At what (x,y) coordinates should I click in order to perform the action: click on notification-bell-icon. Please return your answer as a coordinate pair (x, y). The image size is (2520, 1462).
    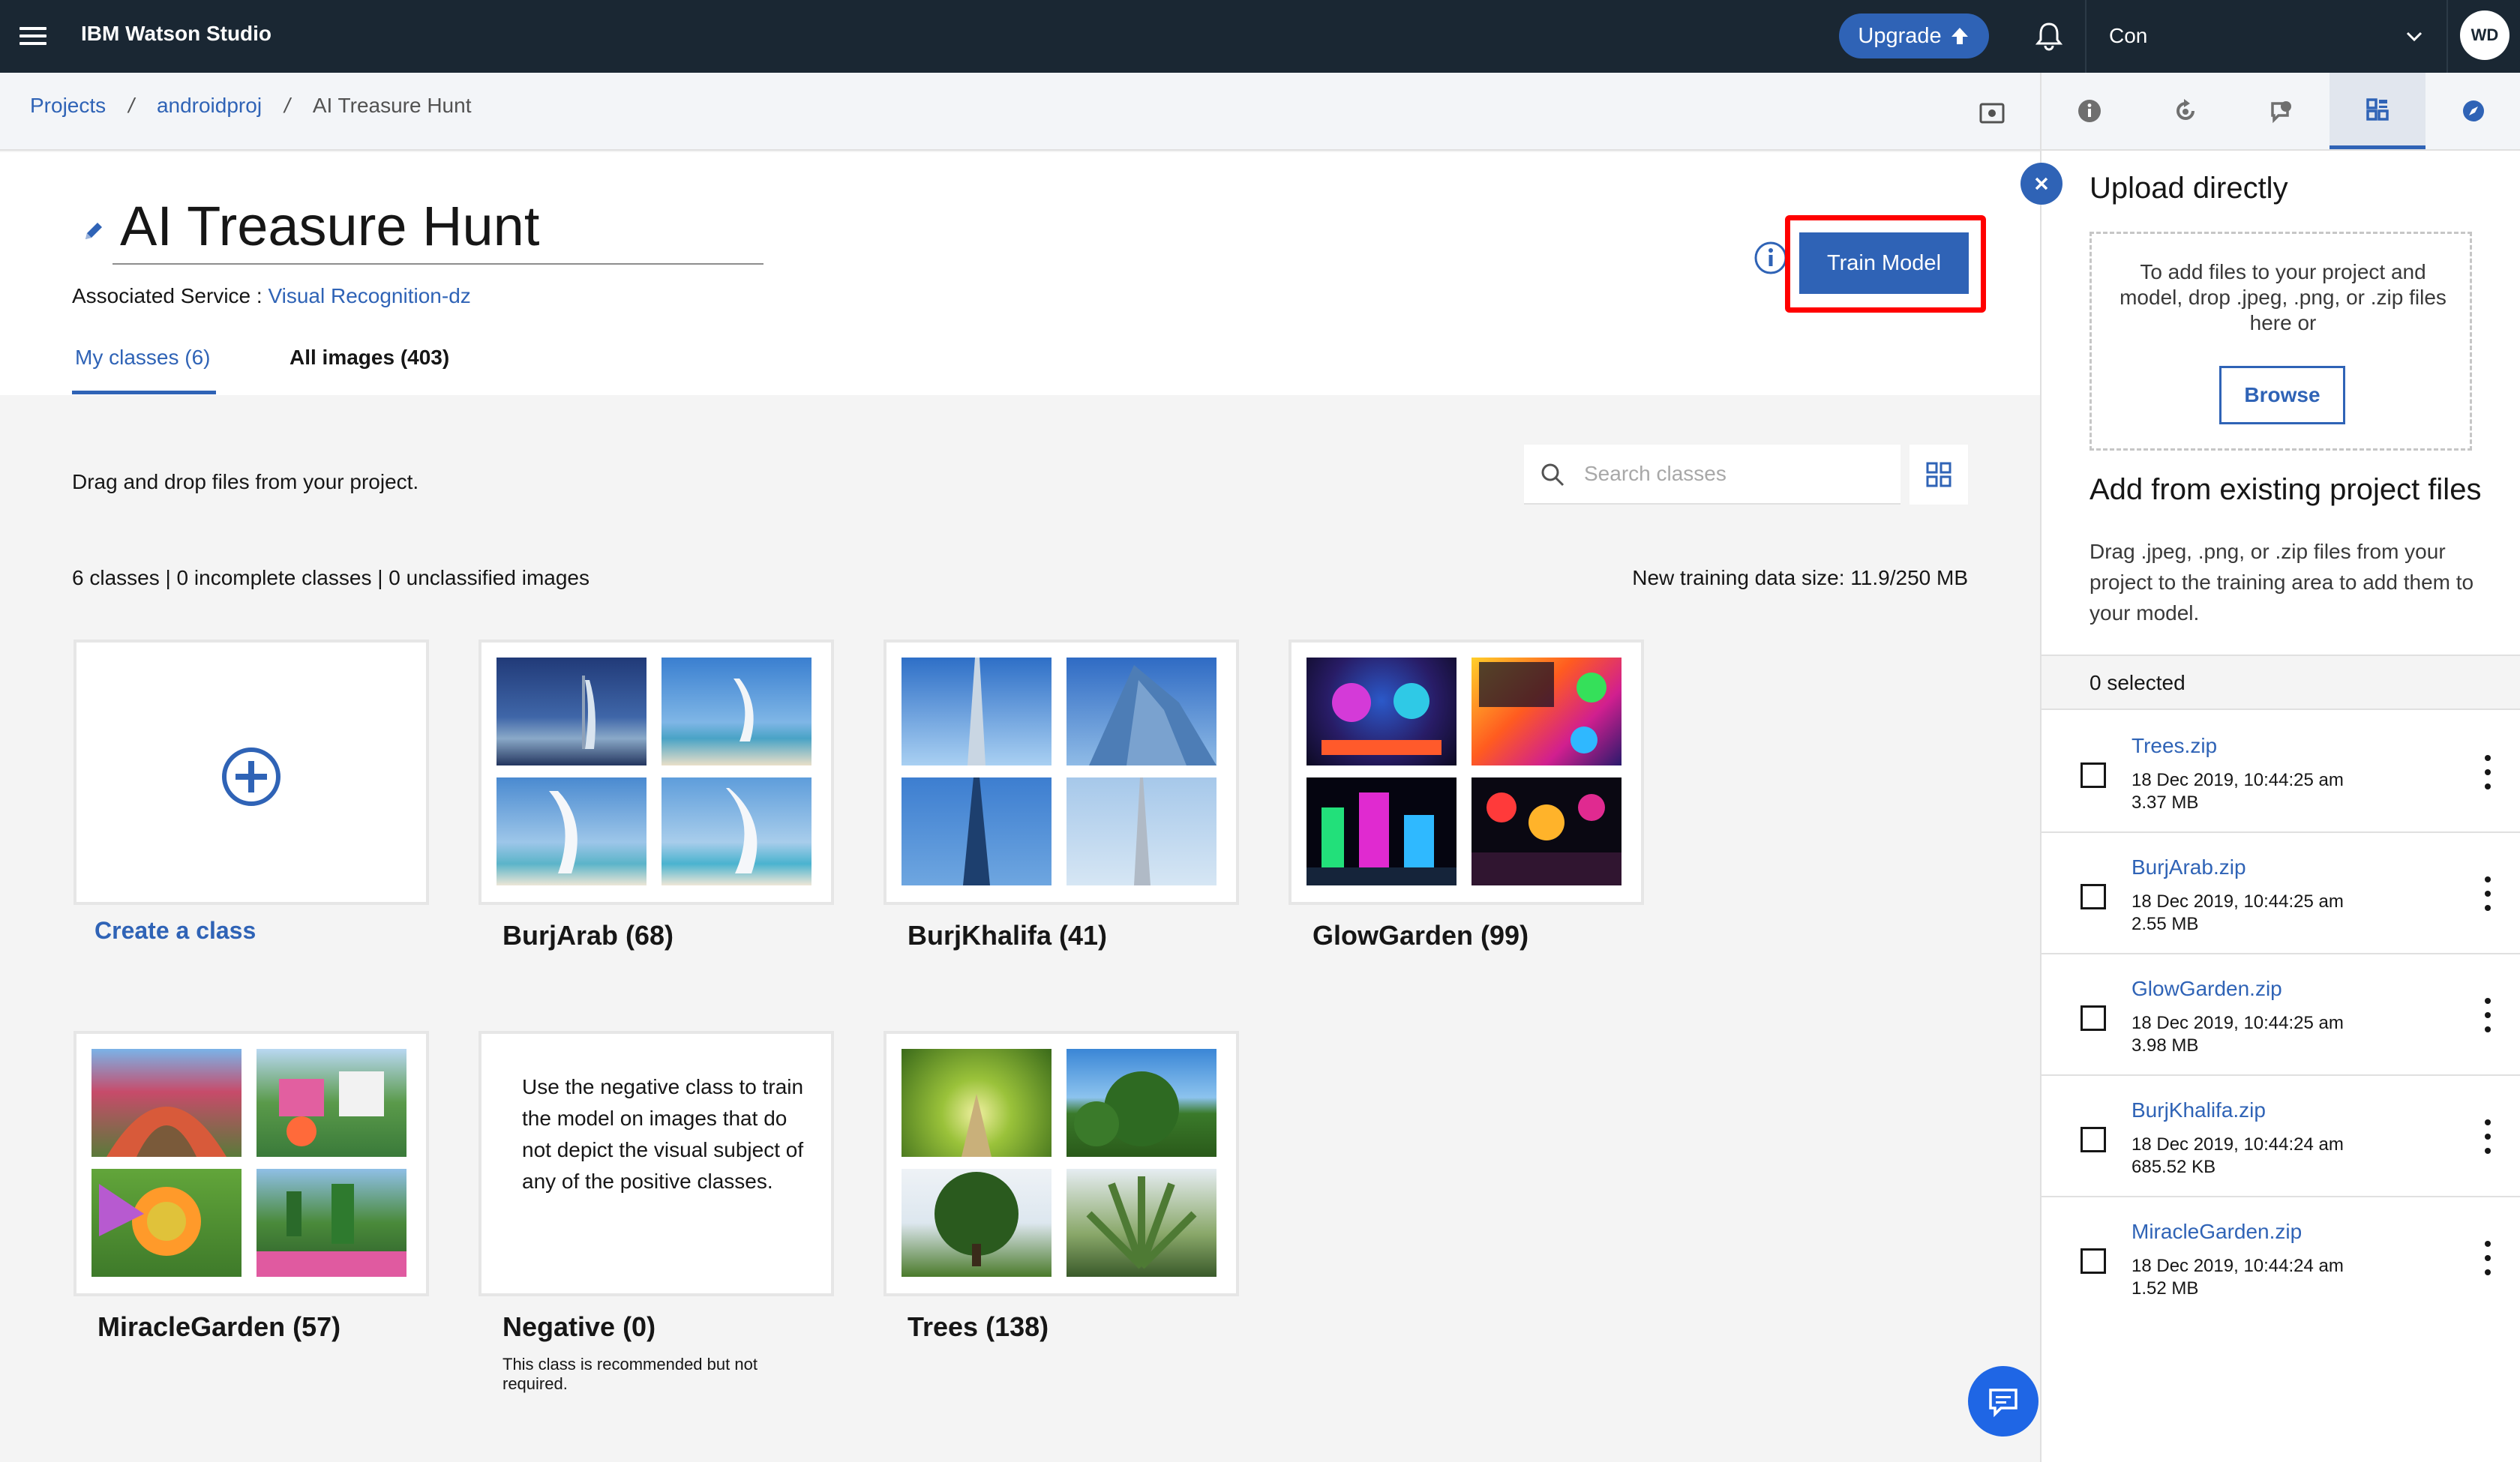
    Looking at the image, I should click on (2049, 35).